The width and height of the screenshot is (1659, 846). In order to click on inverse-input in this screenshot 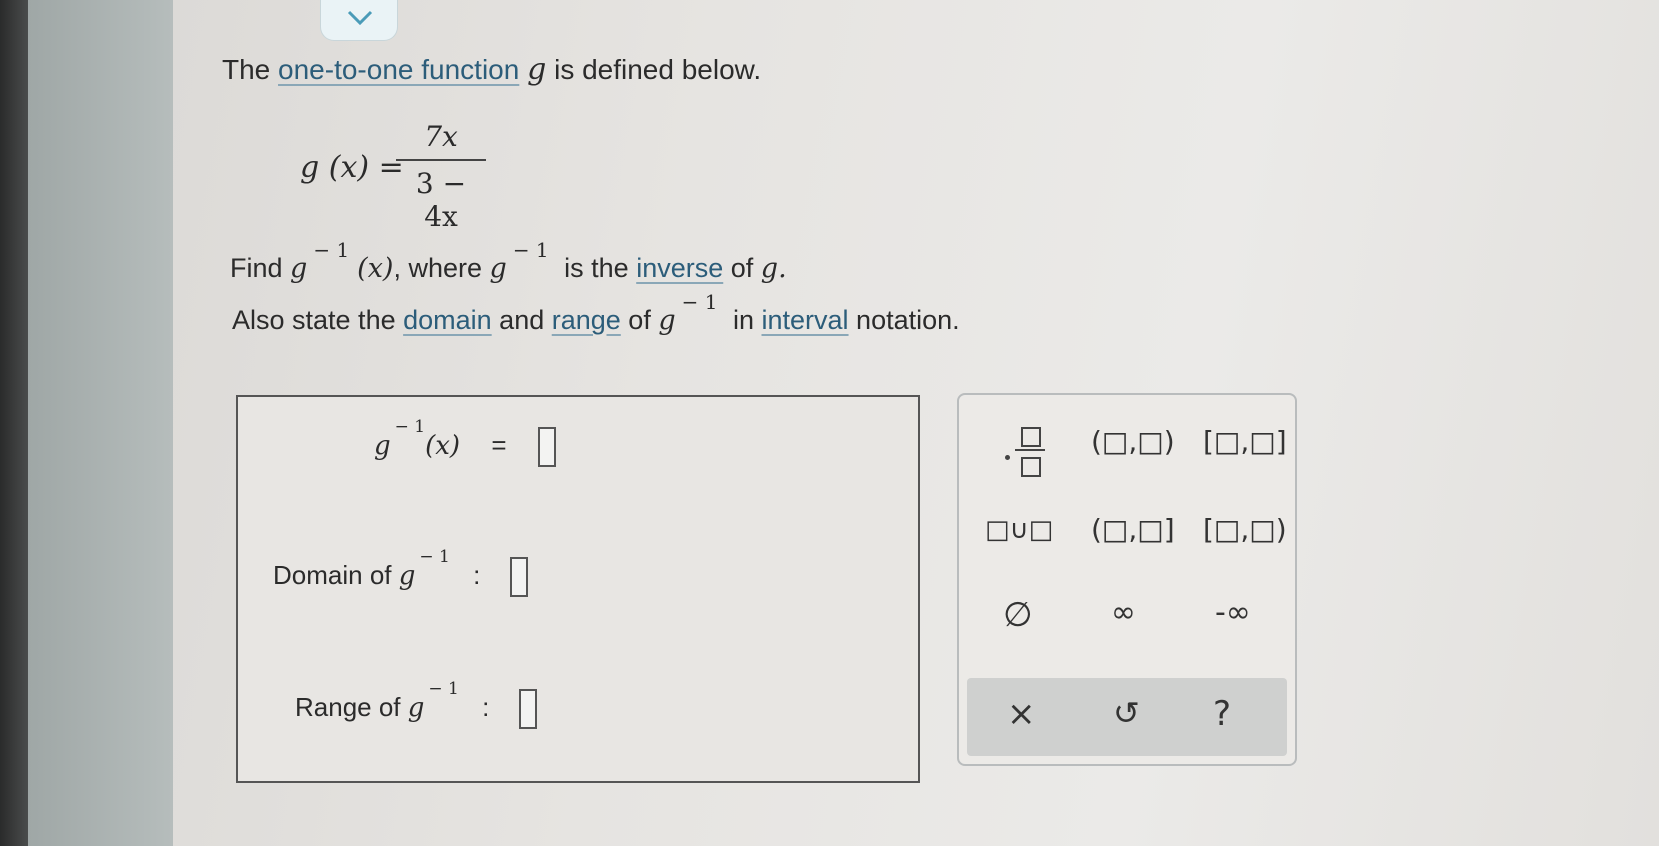, I will do `click(546, 447)`.